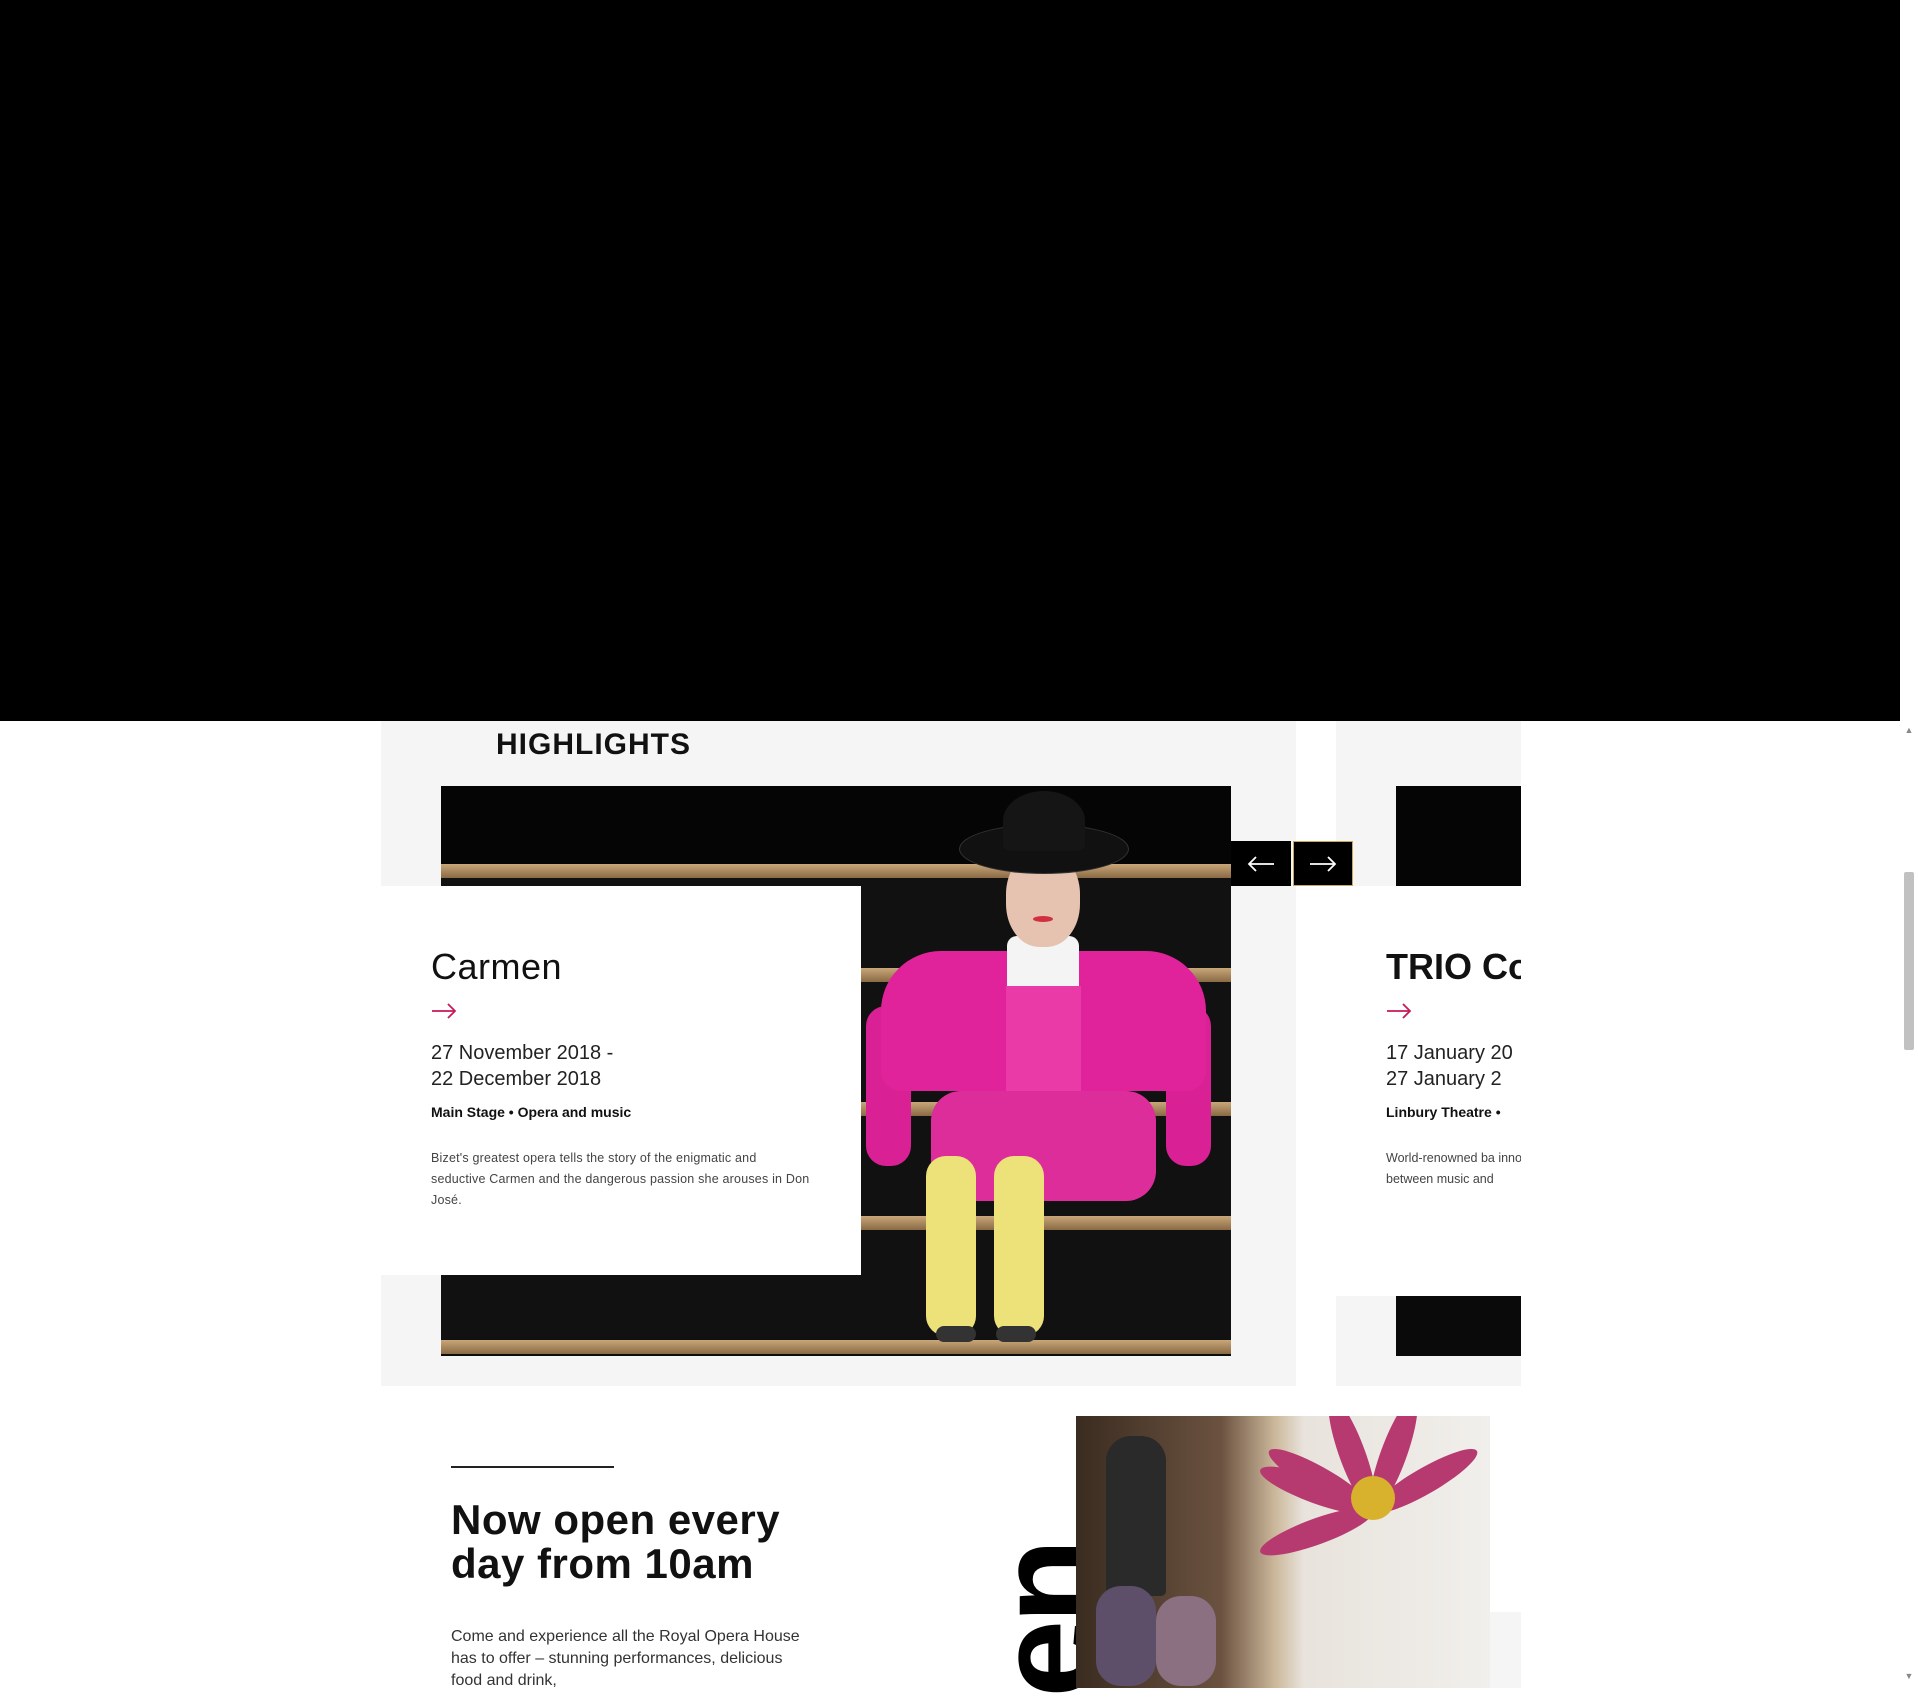 The image size is (1918, 1700). I want to click on figure-hat-crown, so click(1044, 821).